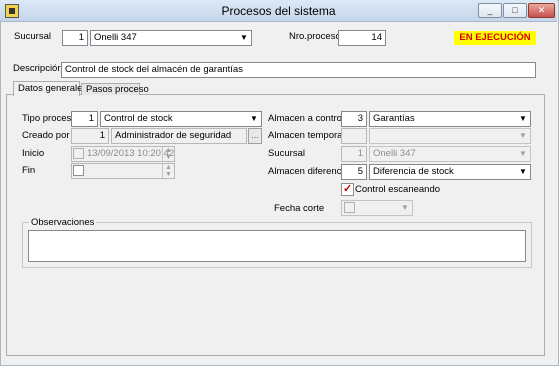  Describe the element at coordinates (78, 170) in the screenshot. I see `fin-checkbox` at that location.